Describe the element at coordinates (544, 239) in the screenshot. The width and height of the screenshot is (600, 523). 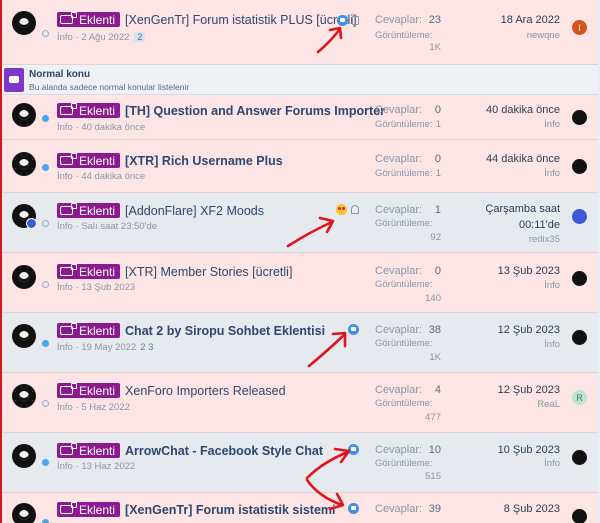
I see `last-post-user: redix35` at that location.